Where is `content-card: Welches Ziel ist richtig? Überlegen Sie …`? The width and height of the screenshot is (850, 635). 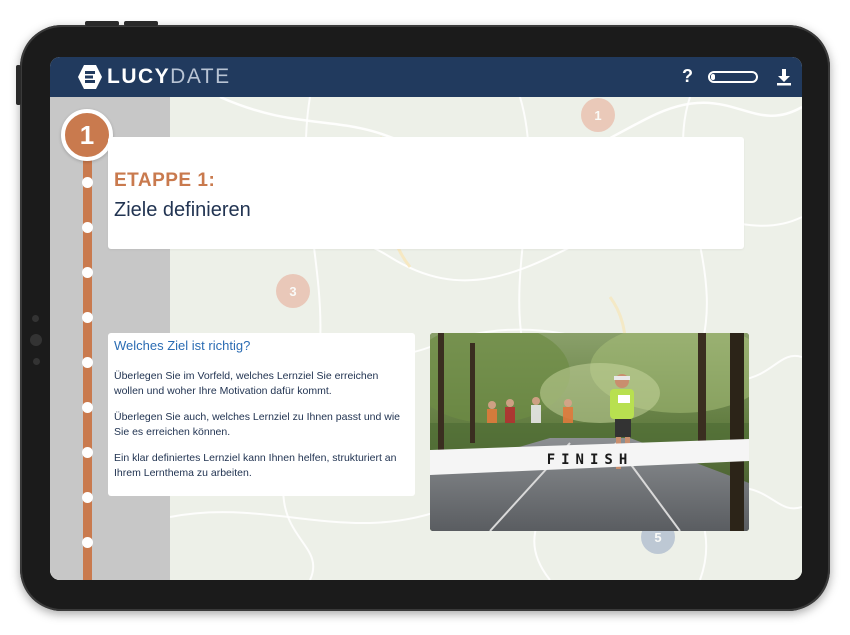
content-card: Welches Ziel ist richtig? Überlegen Sie … is located at coordinates (261, 414).